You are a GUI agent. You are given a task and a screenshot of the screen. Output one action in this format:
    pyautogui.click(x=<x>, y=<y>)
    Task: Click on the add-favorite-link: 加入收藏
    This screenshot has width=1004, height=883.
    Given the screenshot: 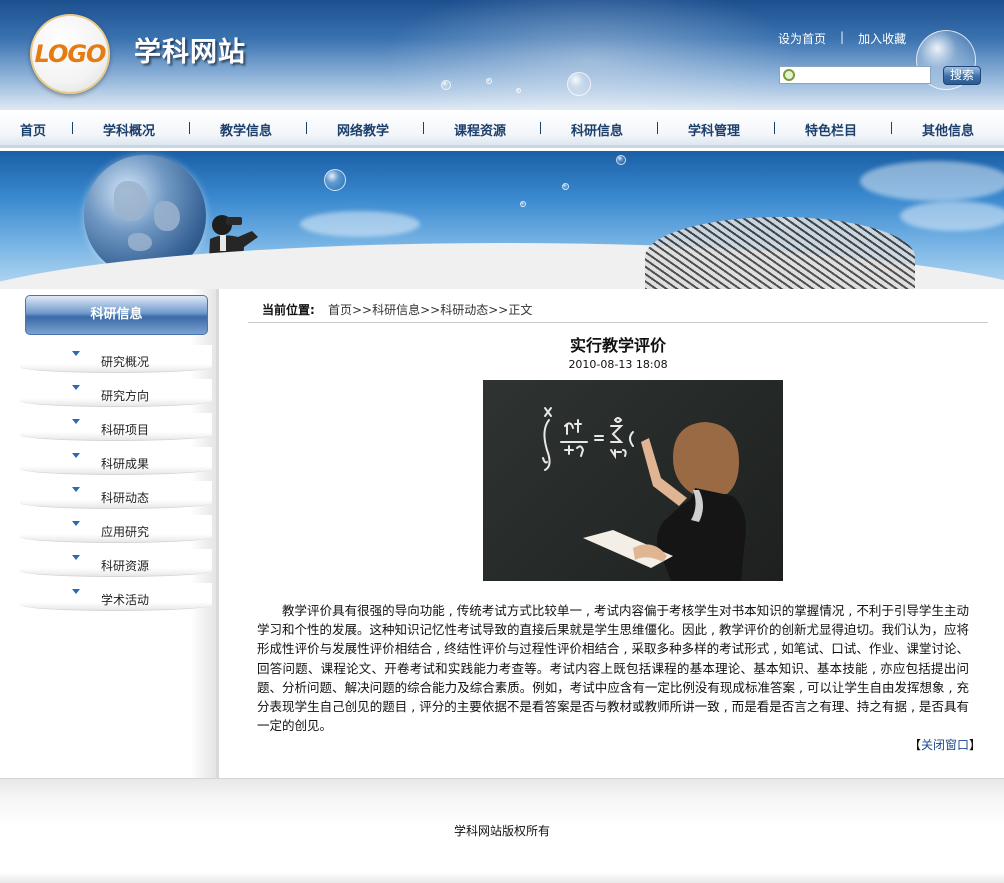 What is the action you would take?
    pyautogui.click(x=882, y=38)
    